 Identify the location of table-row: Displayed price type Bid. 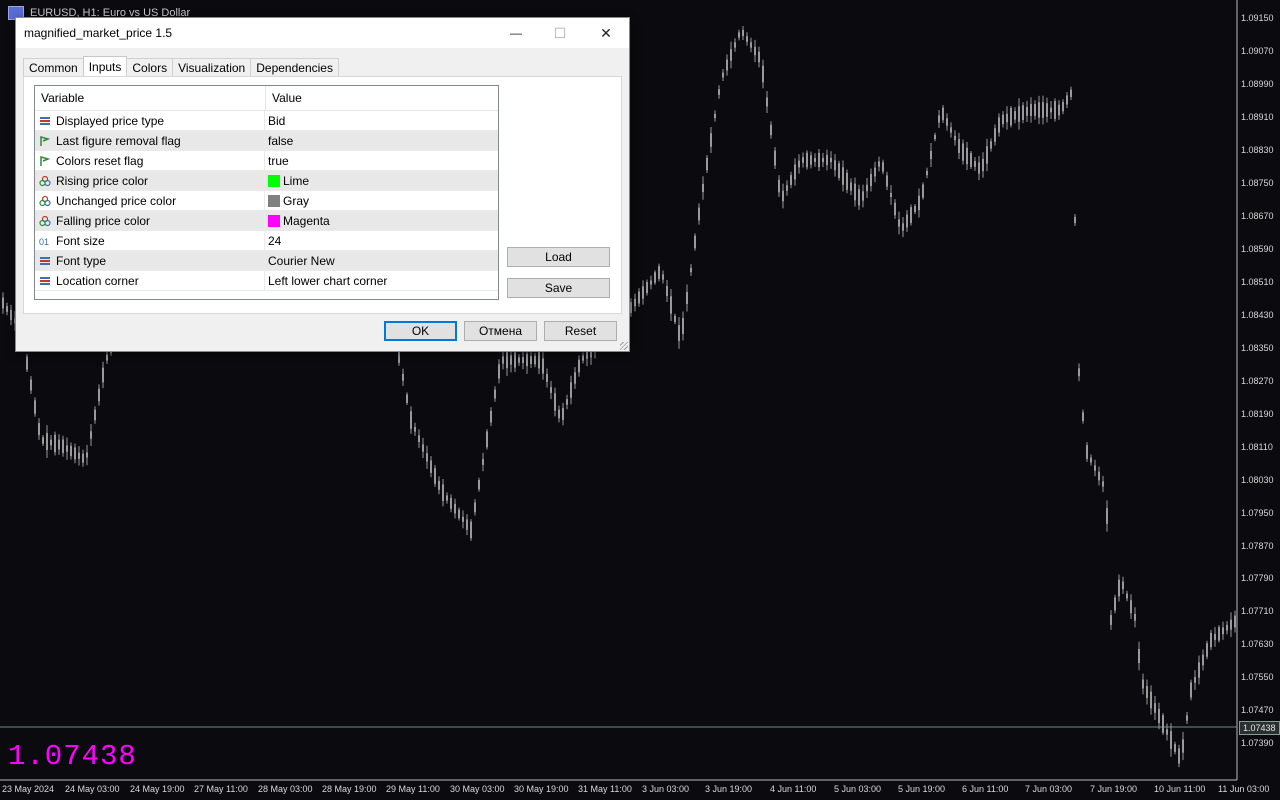
(266, 121).